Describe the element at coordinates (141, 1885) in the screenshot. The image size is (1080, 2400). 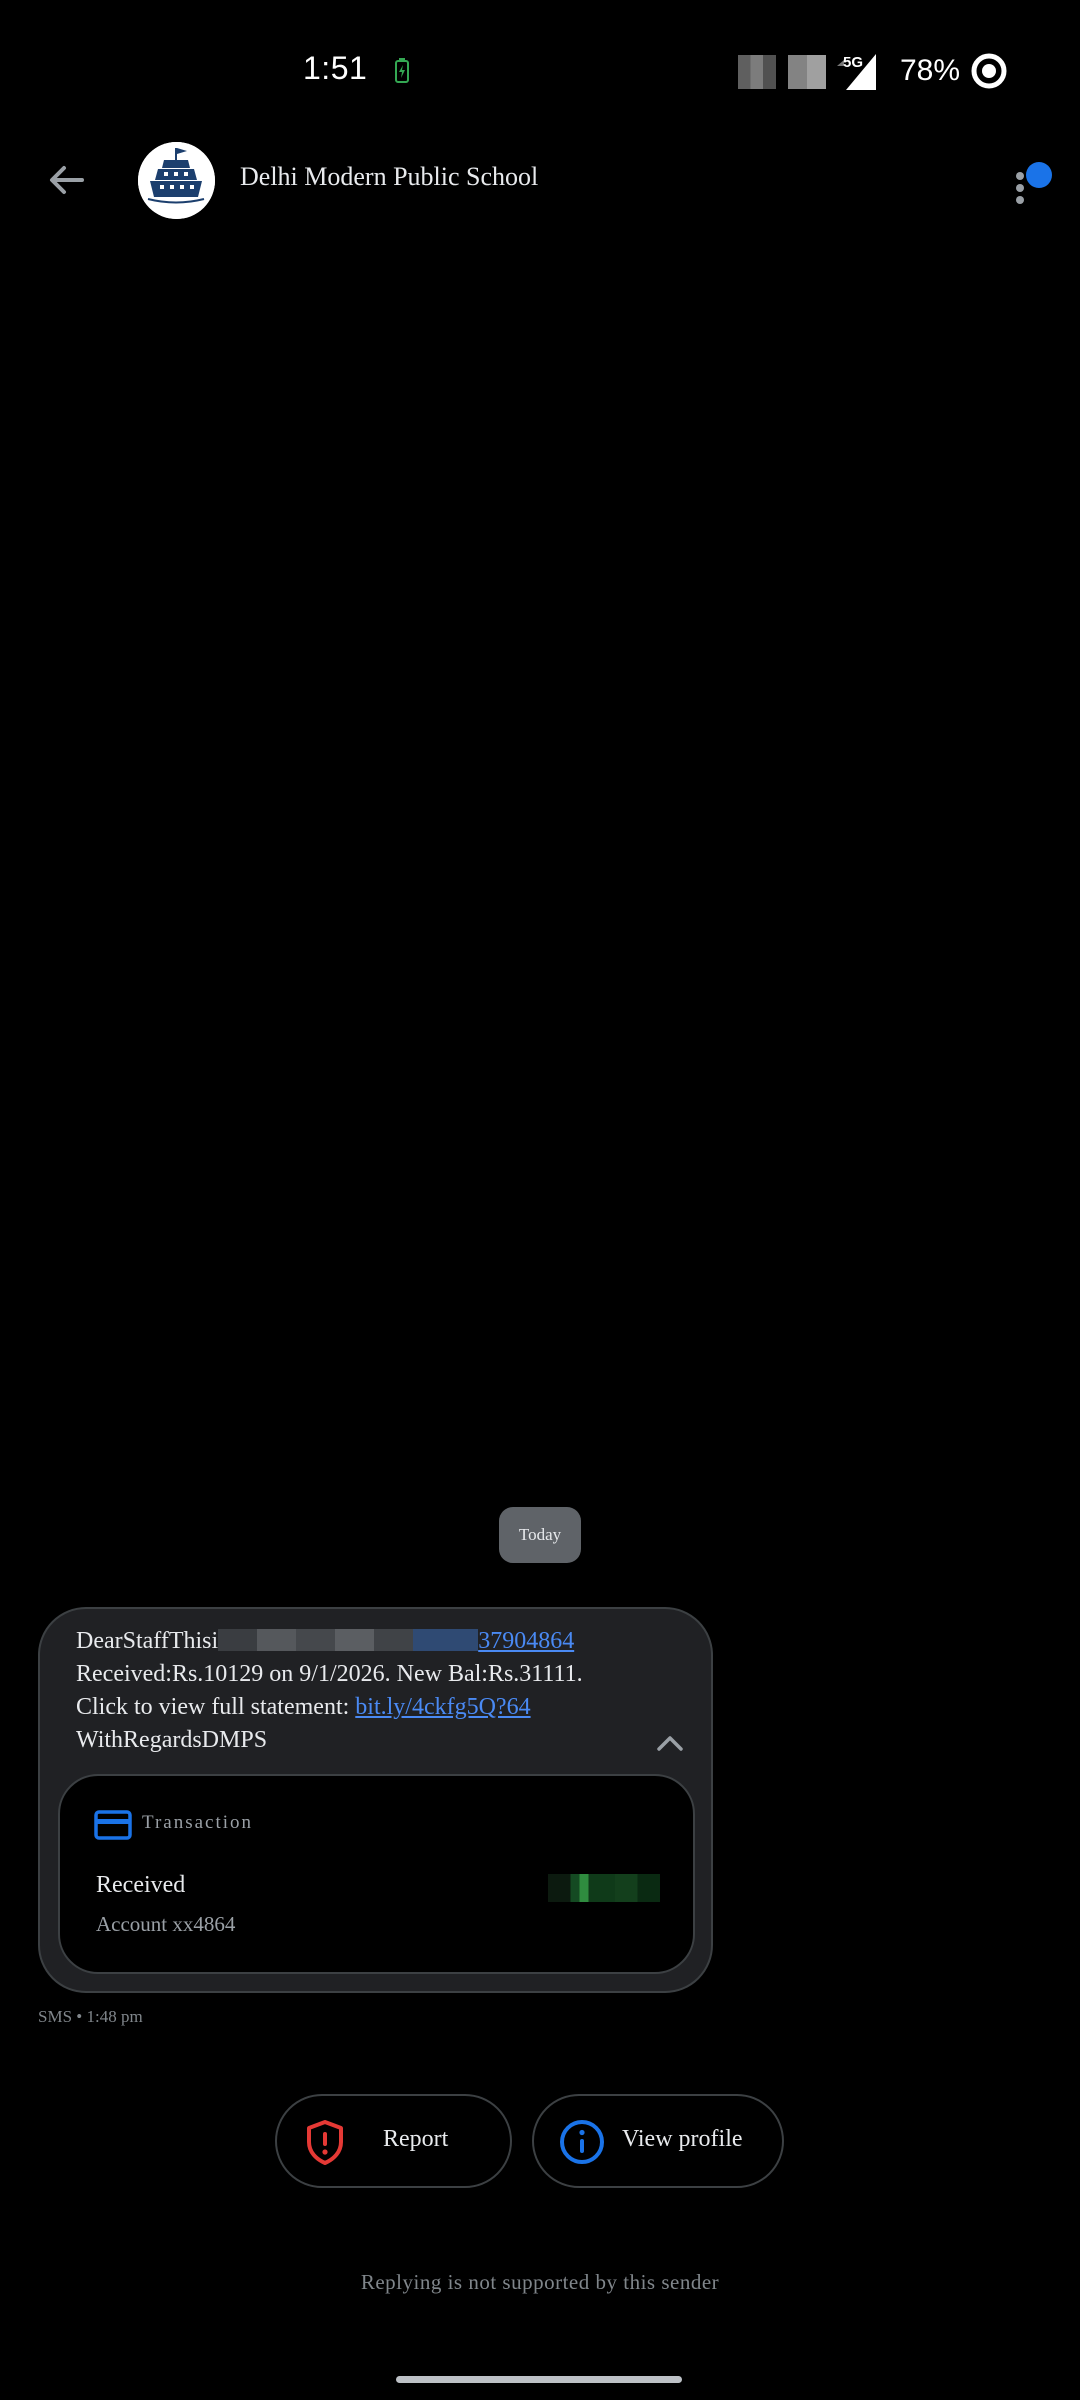
I see `transaction-title: Received` at that location.